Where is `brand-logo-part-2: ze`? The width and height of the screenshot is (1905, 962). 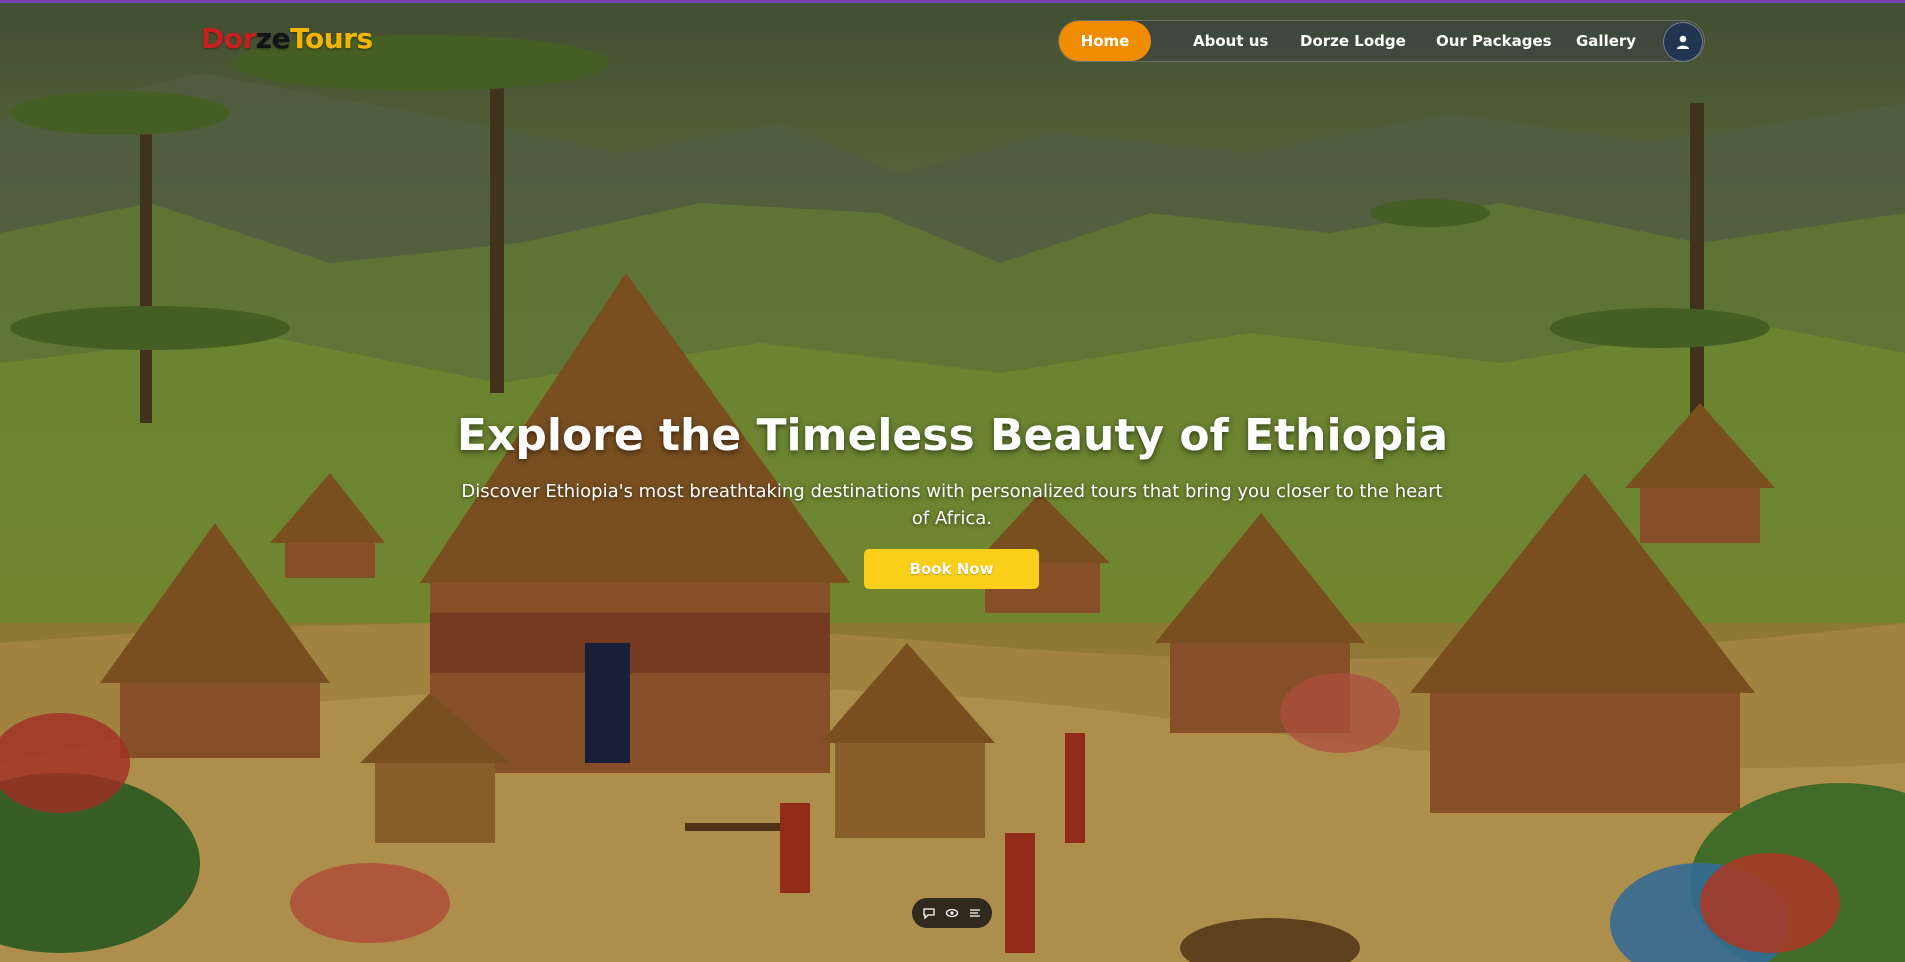
brand-logo-part-2: ze is located at coordinates (273, 38).